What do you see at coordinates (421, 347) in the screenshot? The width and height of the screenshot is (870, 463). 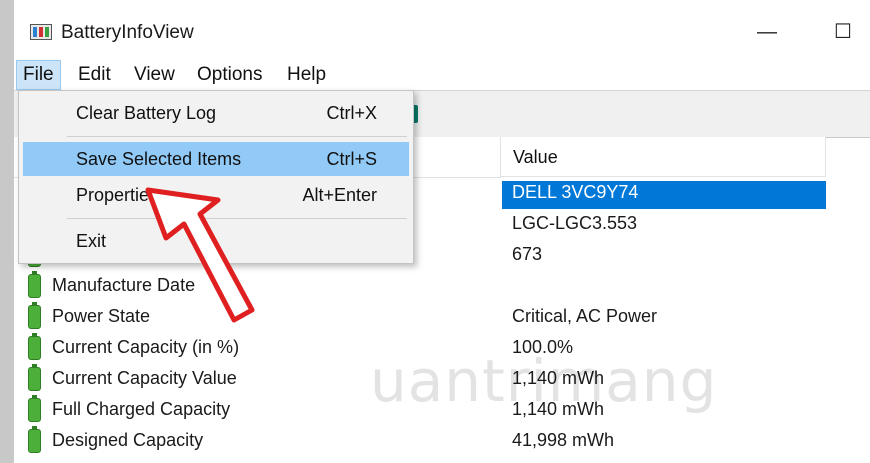 I see `table-row: Current Capacity (in %) 100.0%` at bounding box center [421, 347].